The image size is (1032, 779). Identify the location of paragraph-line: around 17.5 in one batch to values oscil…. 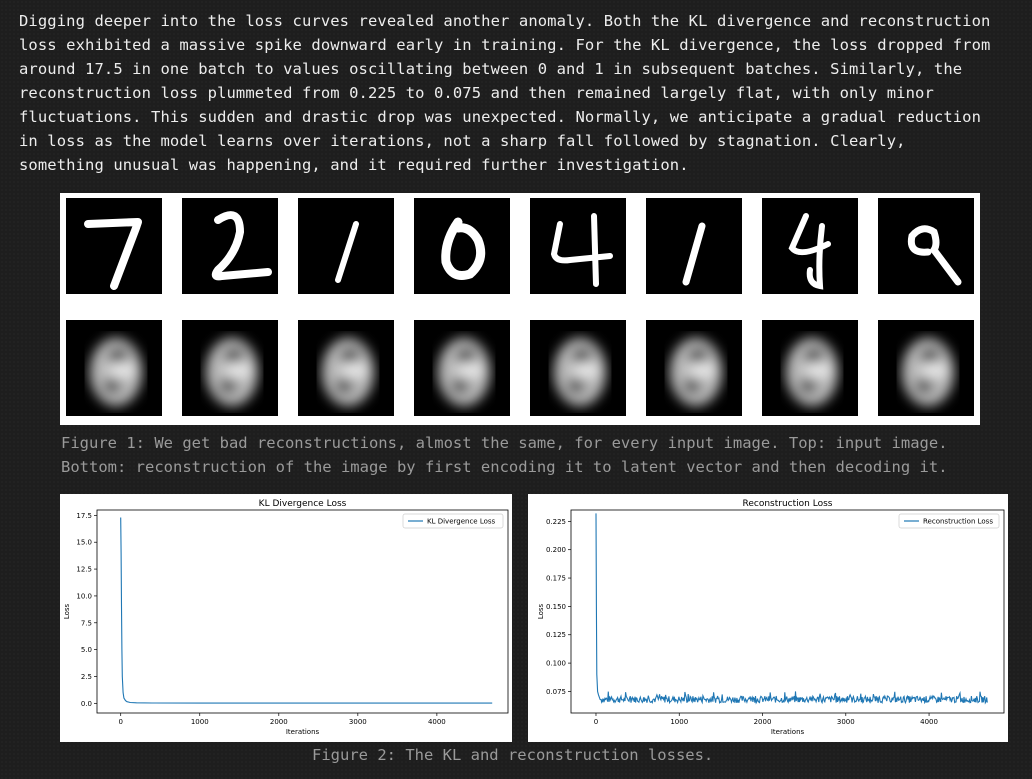
(491, 69).